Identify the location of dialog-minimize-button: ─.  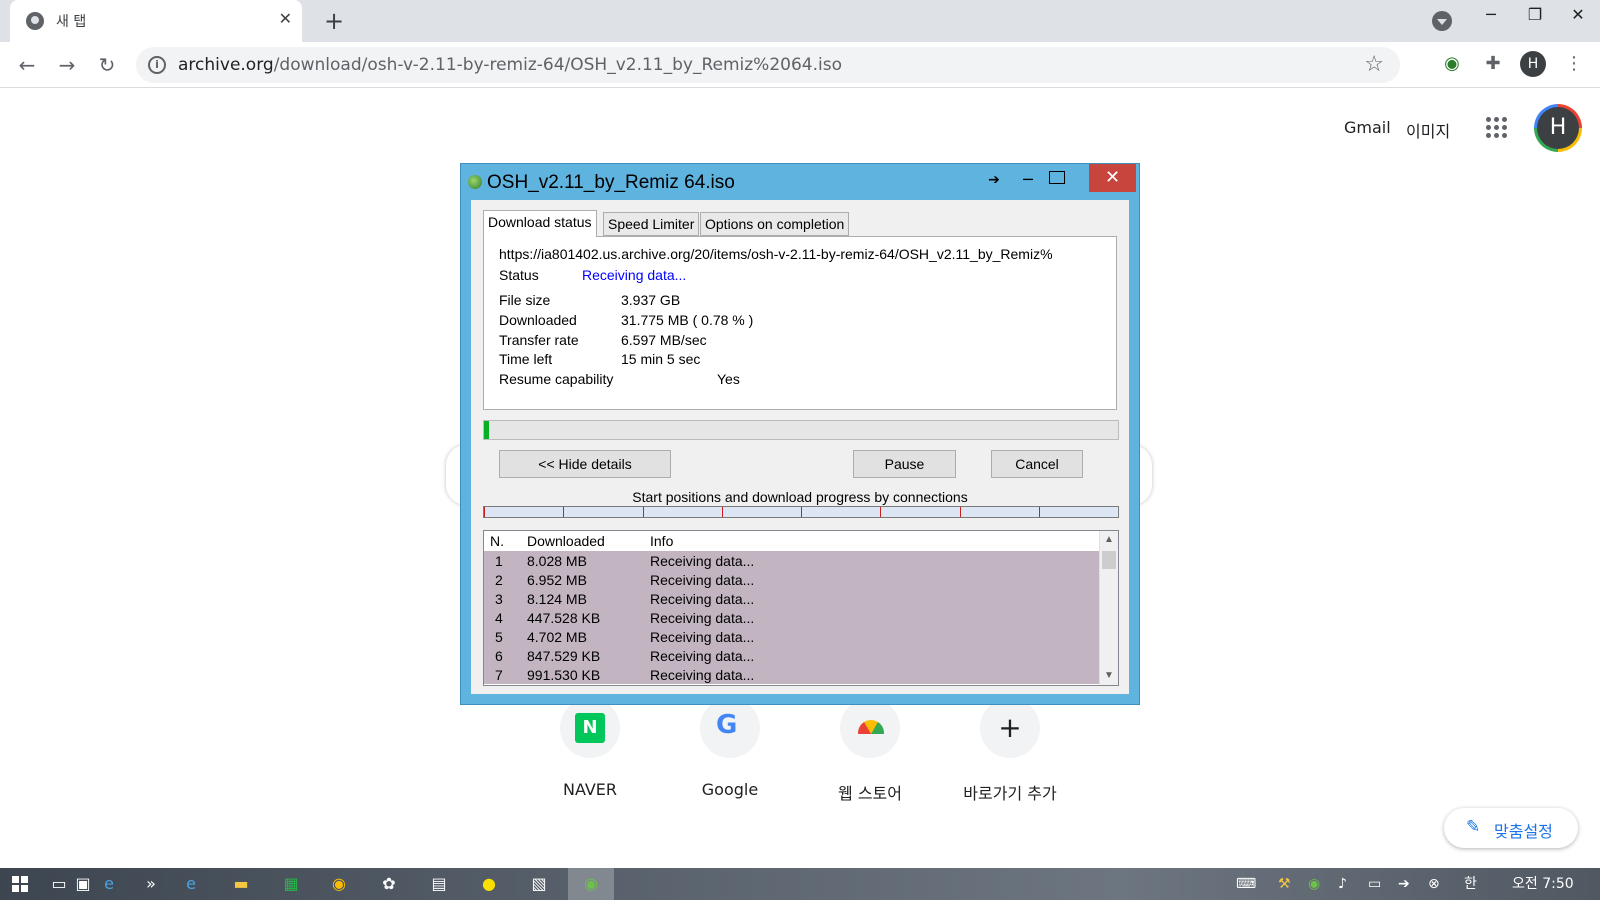
(1028, 180).